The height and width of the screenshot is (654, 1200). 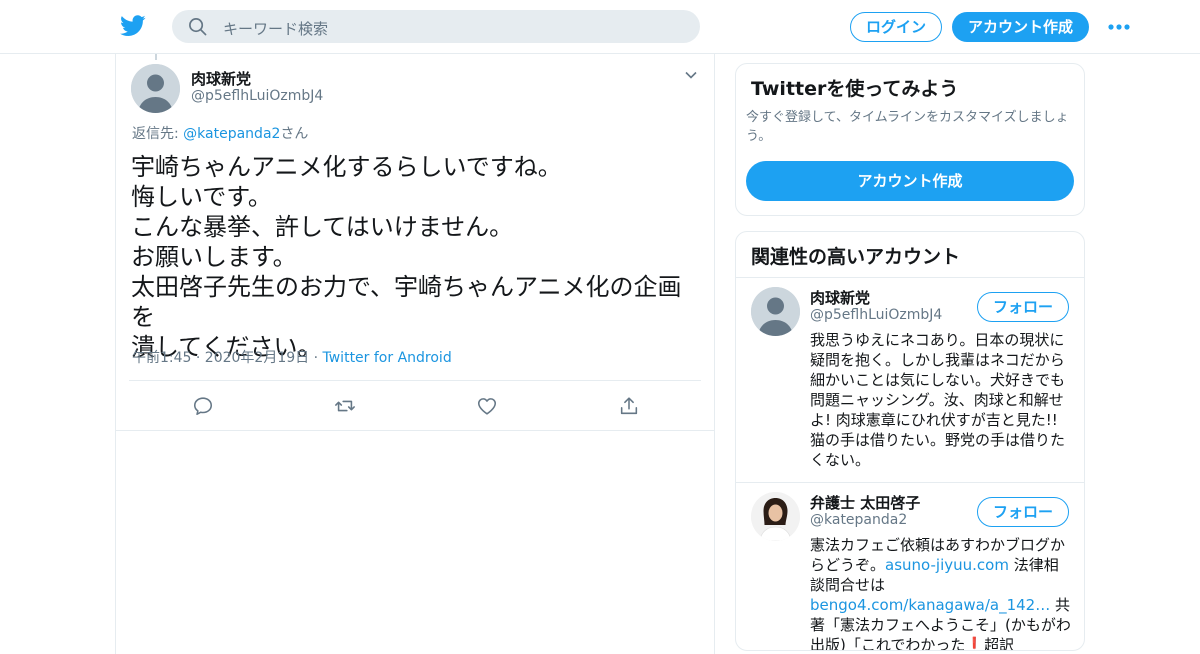 What do you see at coordinates (257, 96) in the screenshot?
I see `tweet-author-handle: @p5eflhLuiOzmbJ4` at bounding box center [257, 96].